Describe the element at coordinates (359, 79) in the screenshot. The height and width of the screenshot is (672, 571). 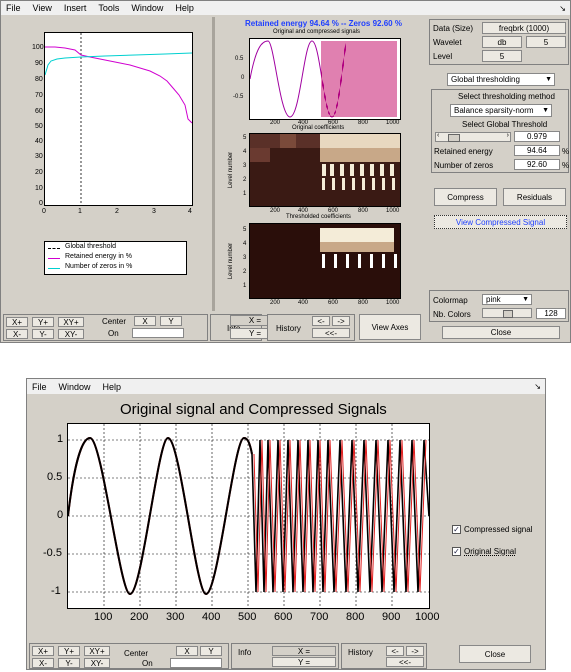
I see `high-frequency-signal` at that location.